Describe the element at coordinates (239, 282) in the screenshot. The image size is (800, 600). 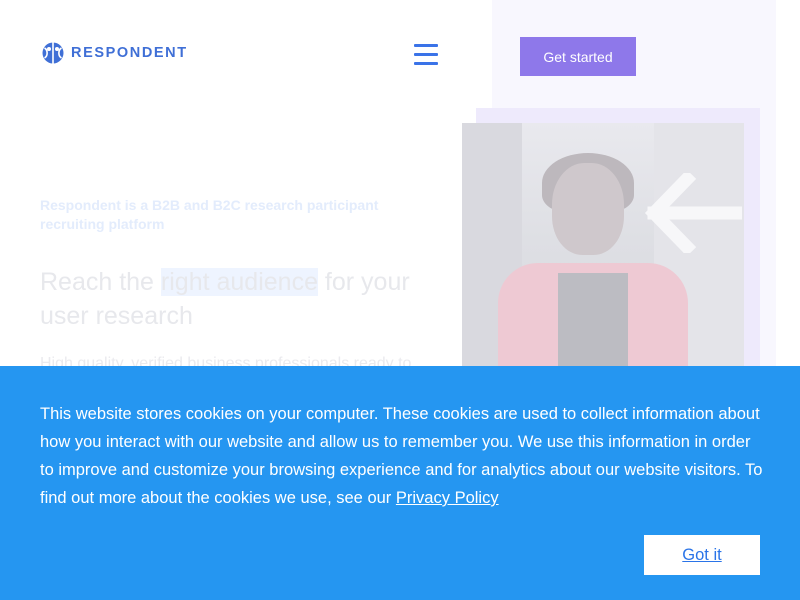
I see `hero-title-highlight: right audience` at that location.